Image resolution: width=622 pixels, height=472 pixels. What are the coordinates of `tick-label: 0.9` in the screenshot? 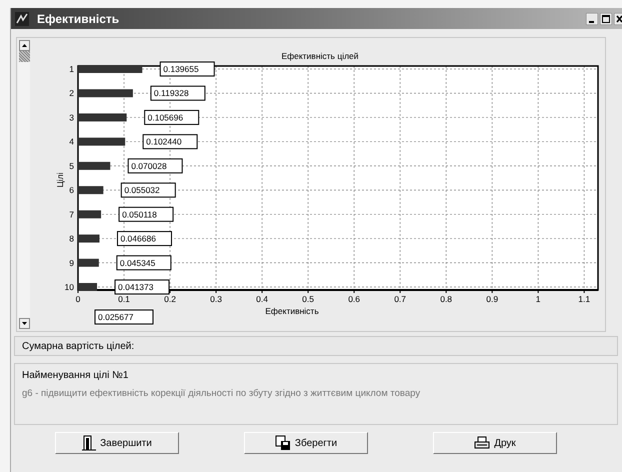 It's located at (492, 299).